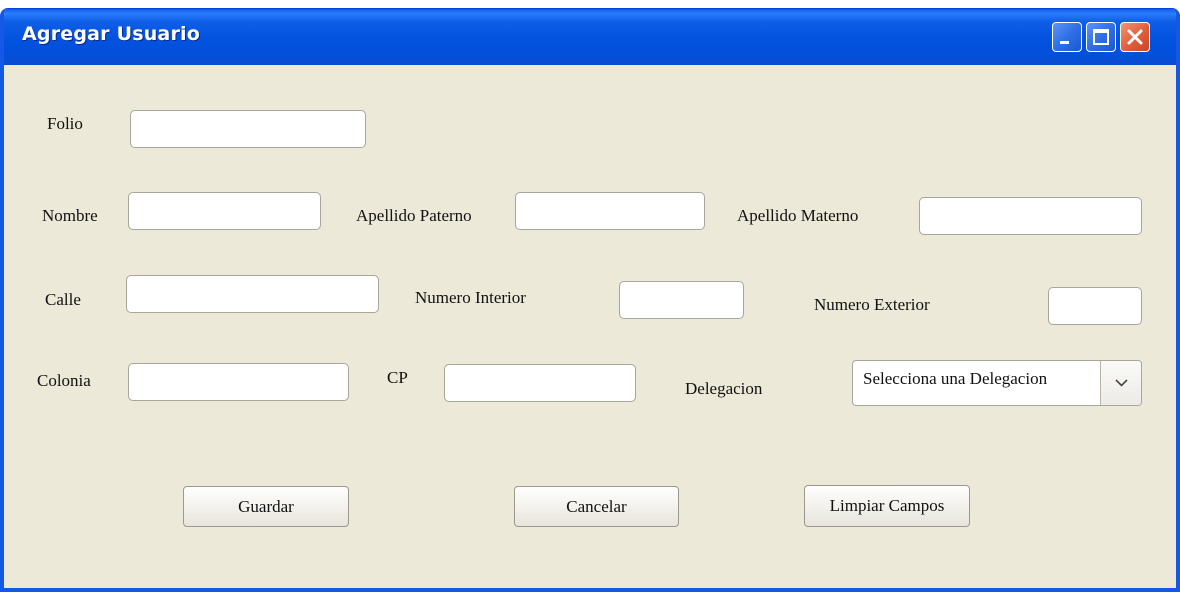 This screenshot has height=592, width=1180. Describe the element at coordinates (248, 129) in the screenshot. I see `folio-input` at that location.